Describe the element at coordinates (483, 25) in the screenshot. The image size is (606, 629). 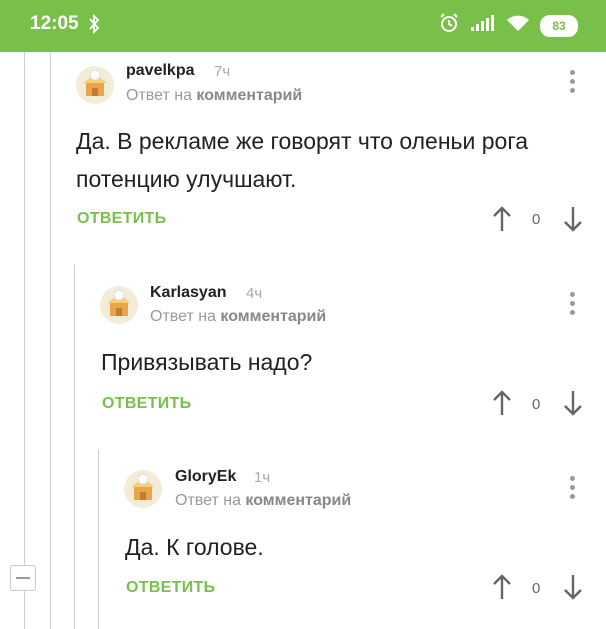
I see `signal-icon` at that location.